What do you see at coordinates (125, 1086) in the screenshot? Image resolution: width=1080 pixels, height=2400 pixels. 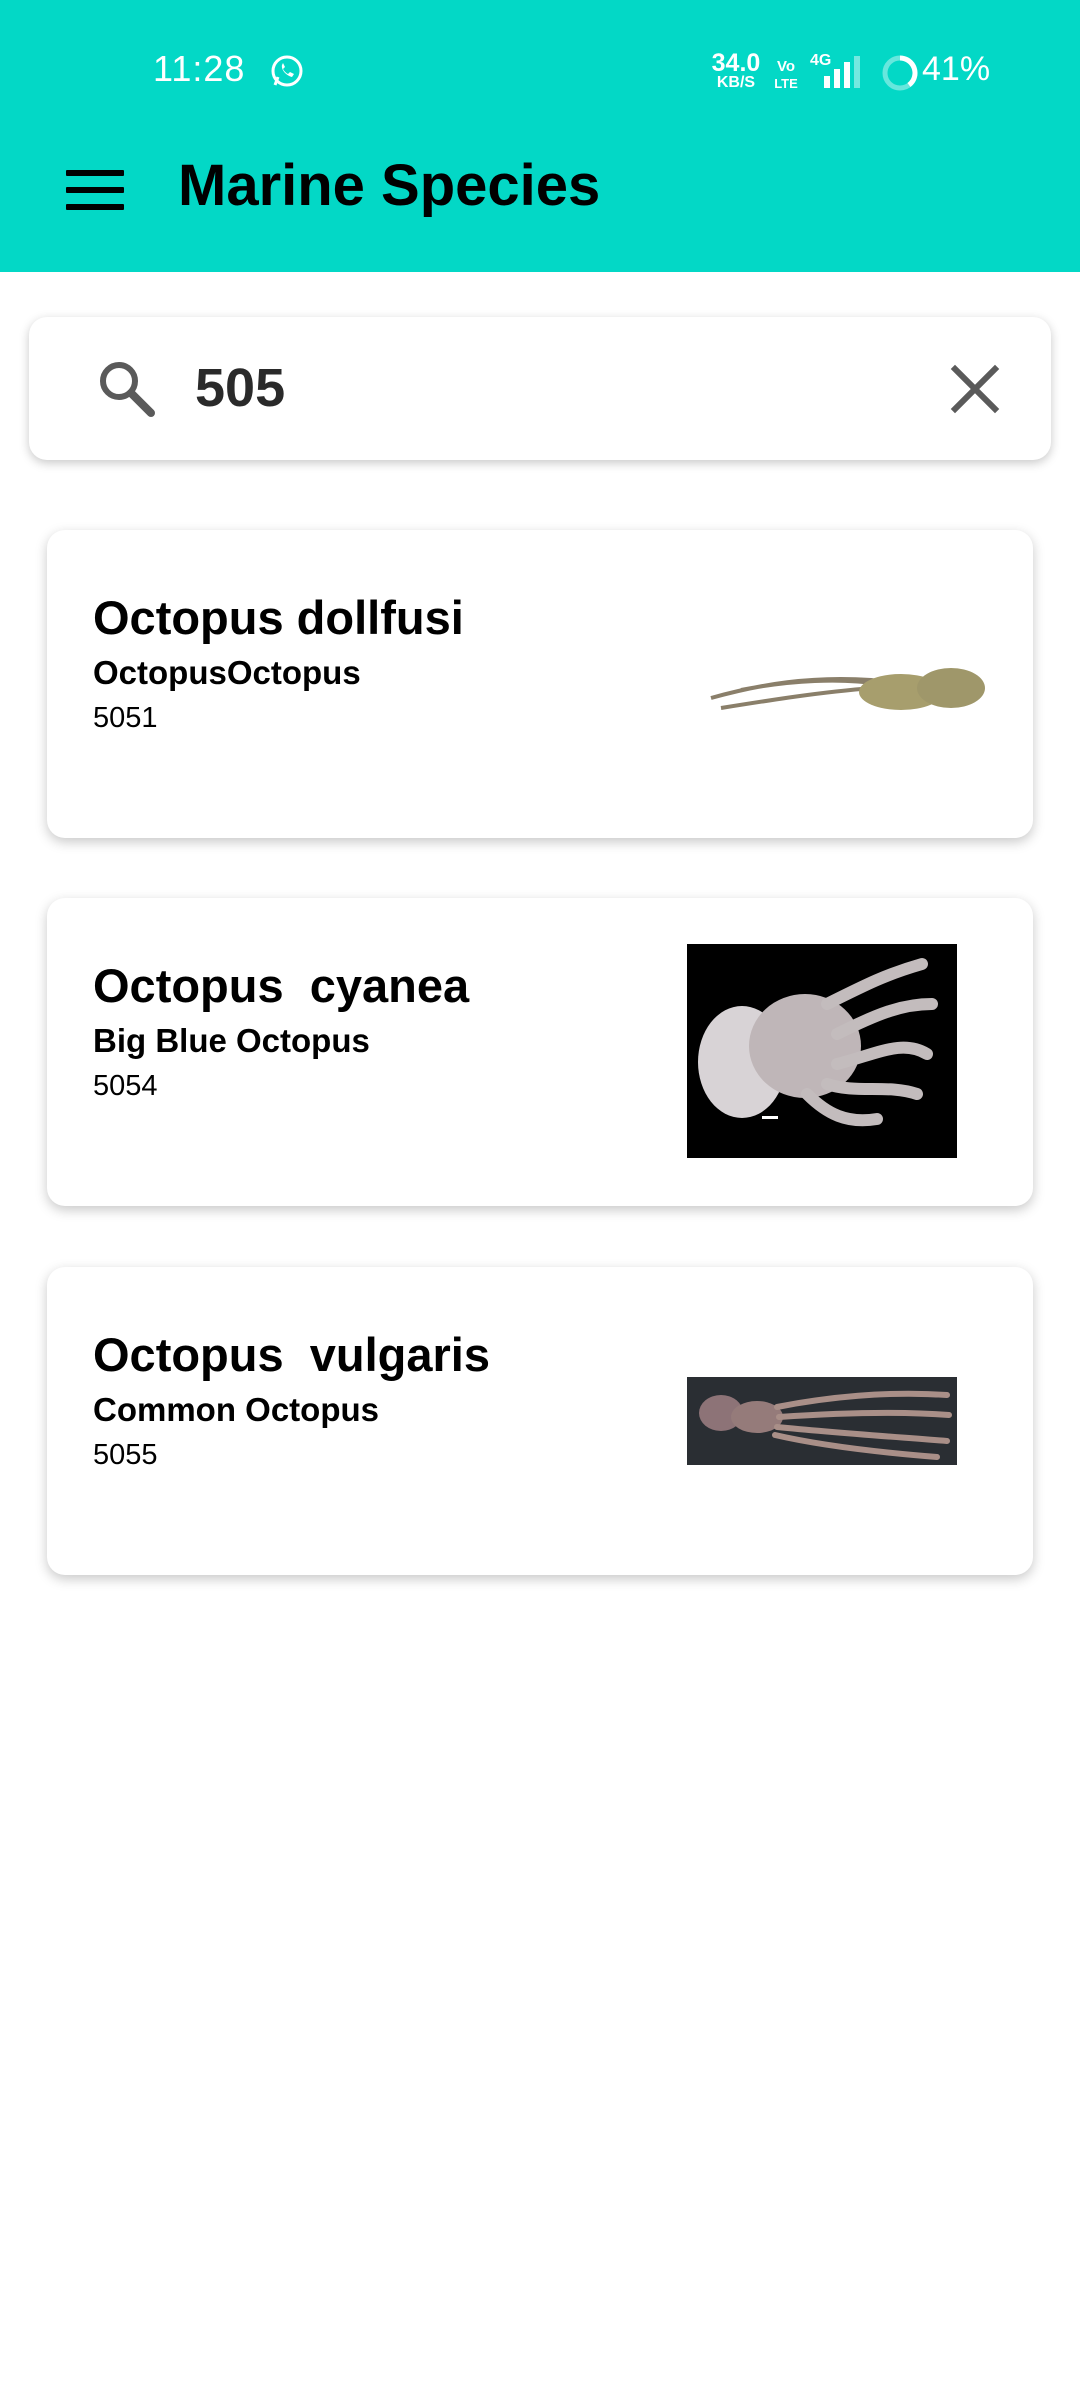 I see `species-code: 5054` at bounding box center [125, 1086].